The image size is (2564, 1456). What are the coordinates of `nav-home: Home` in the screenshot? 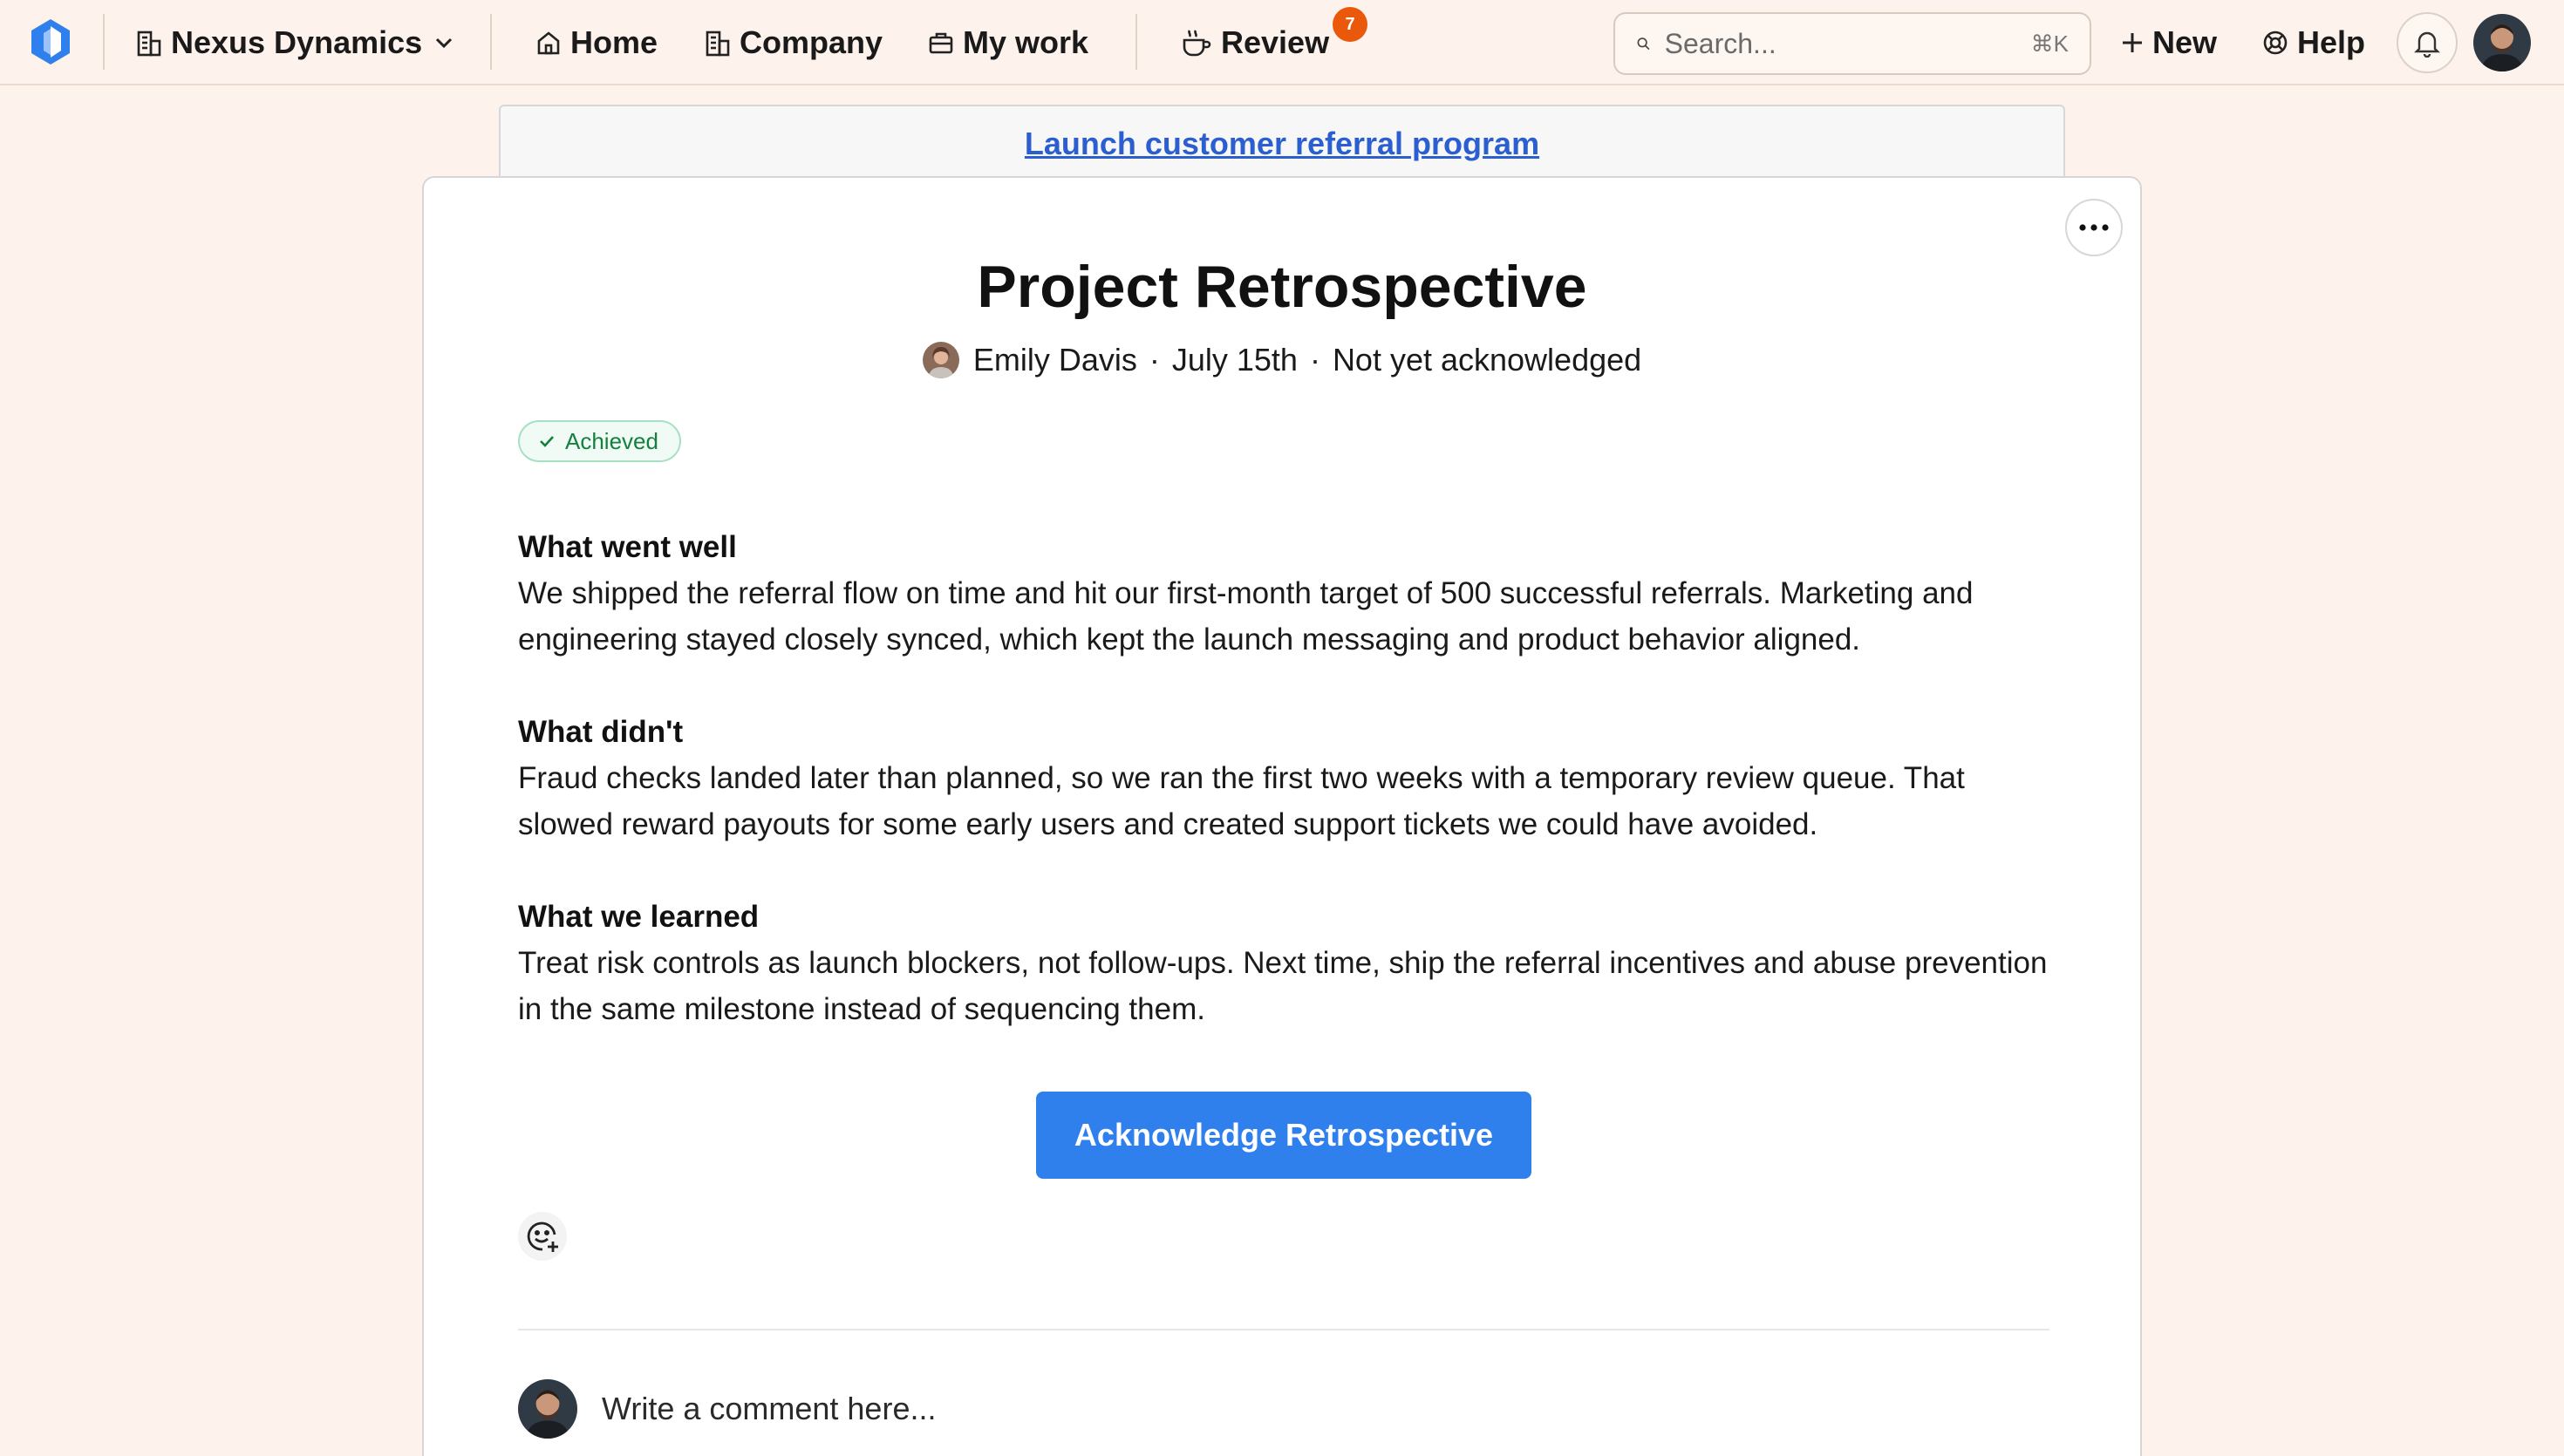 It's located at (596, 43).